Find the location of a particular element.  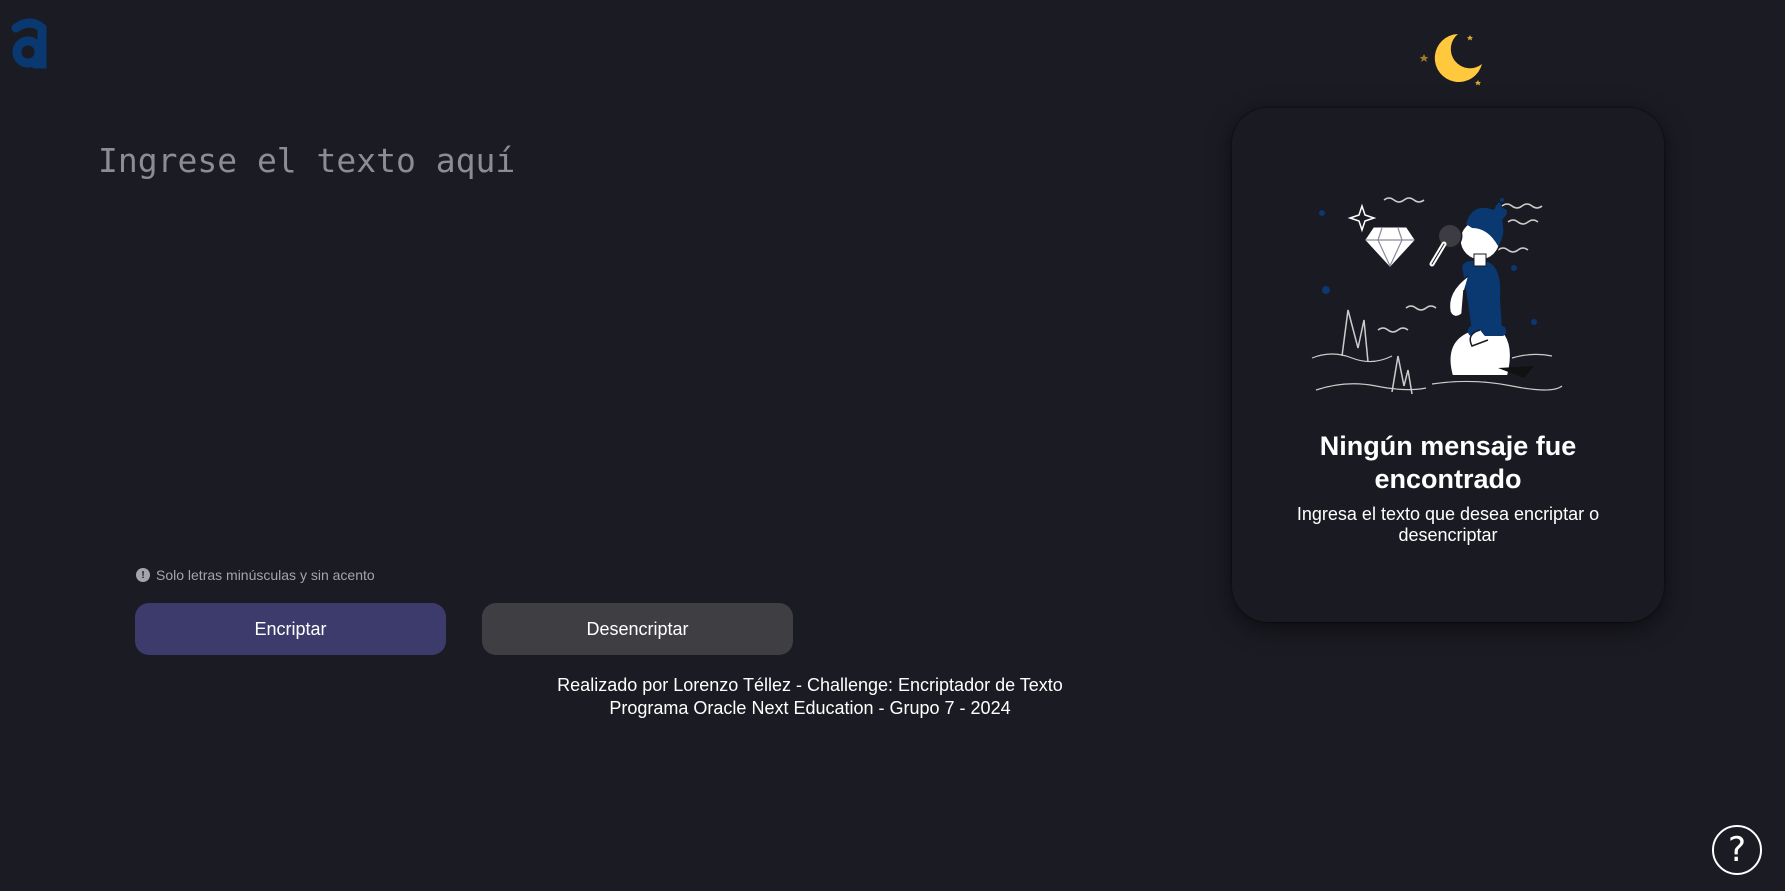

moon-stars-icon is located at coordinates (1451, 61).